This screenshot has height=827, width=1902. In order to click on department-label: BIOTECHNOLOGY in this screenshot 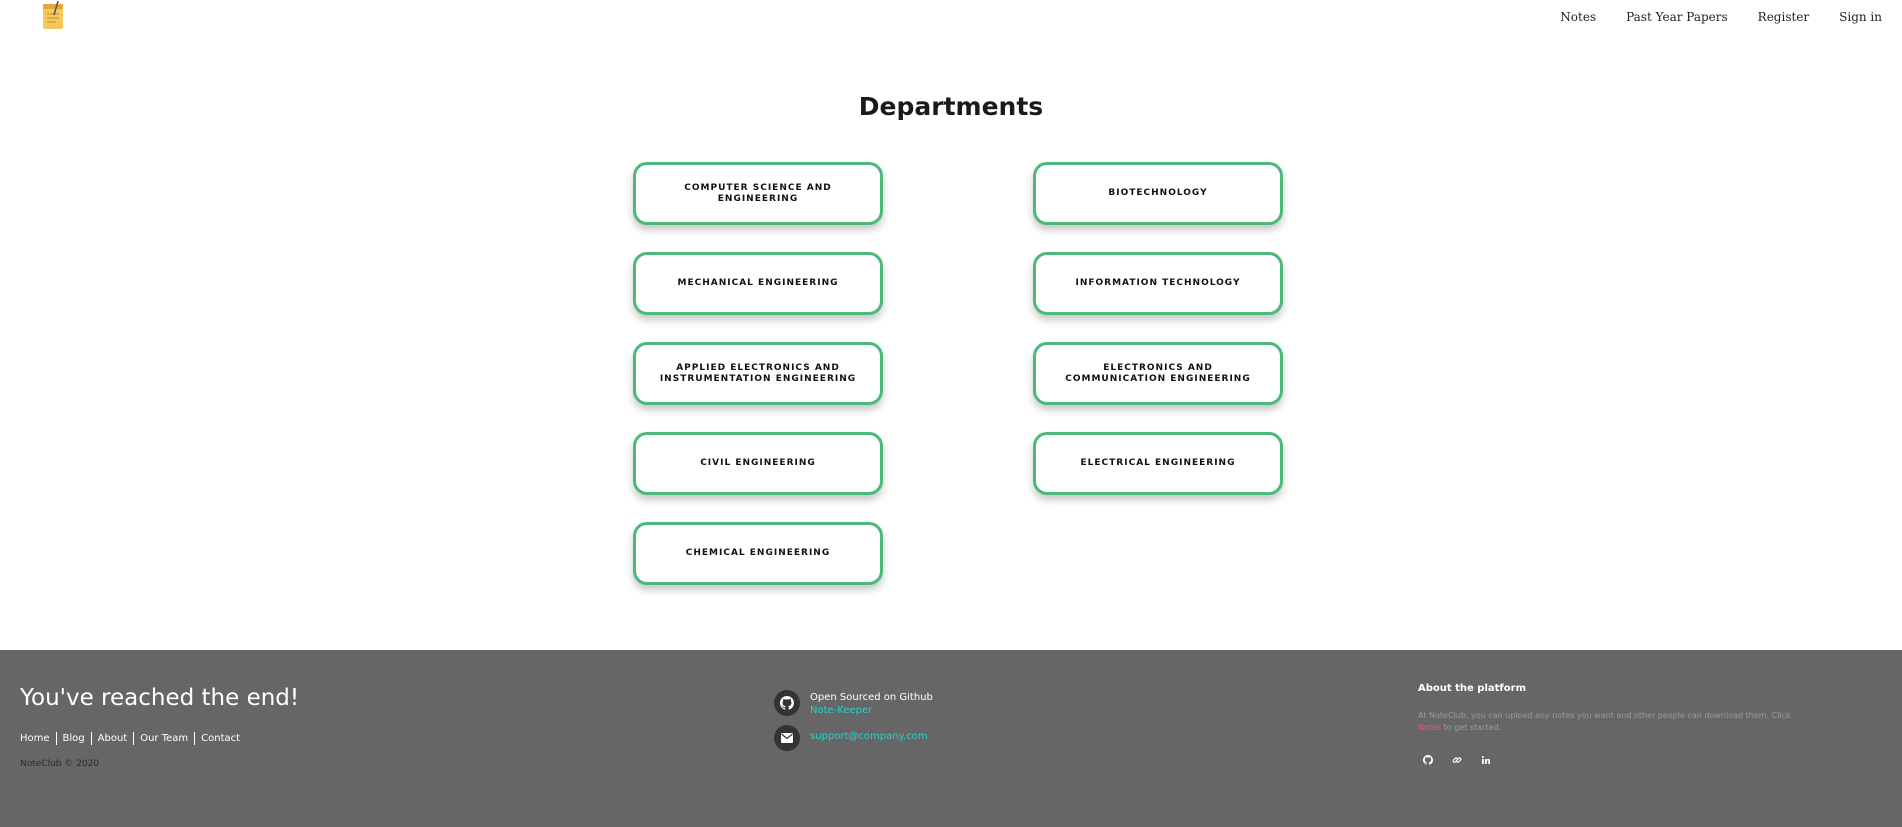, I will do `click(1158, 193)`.